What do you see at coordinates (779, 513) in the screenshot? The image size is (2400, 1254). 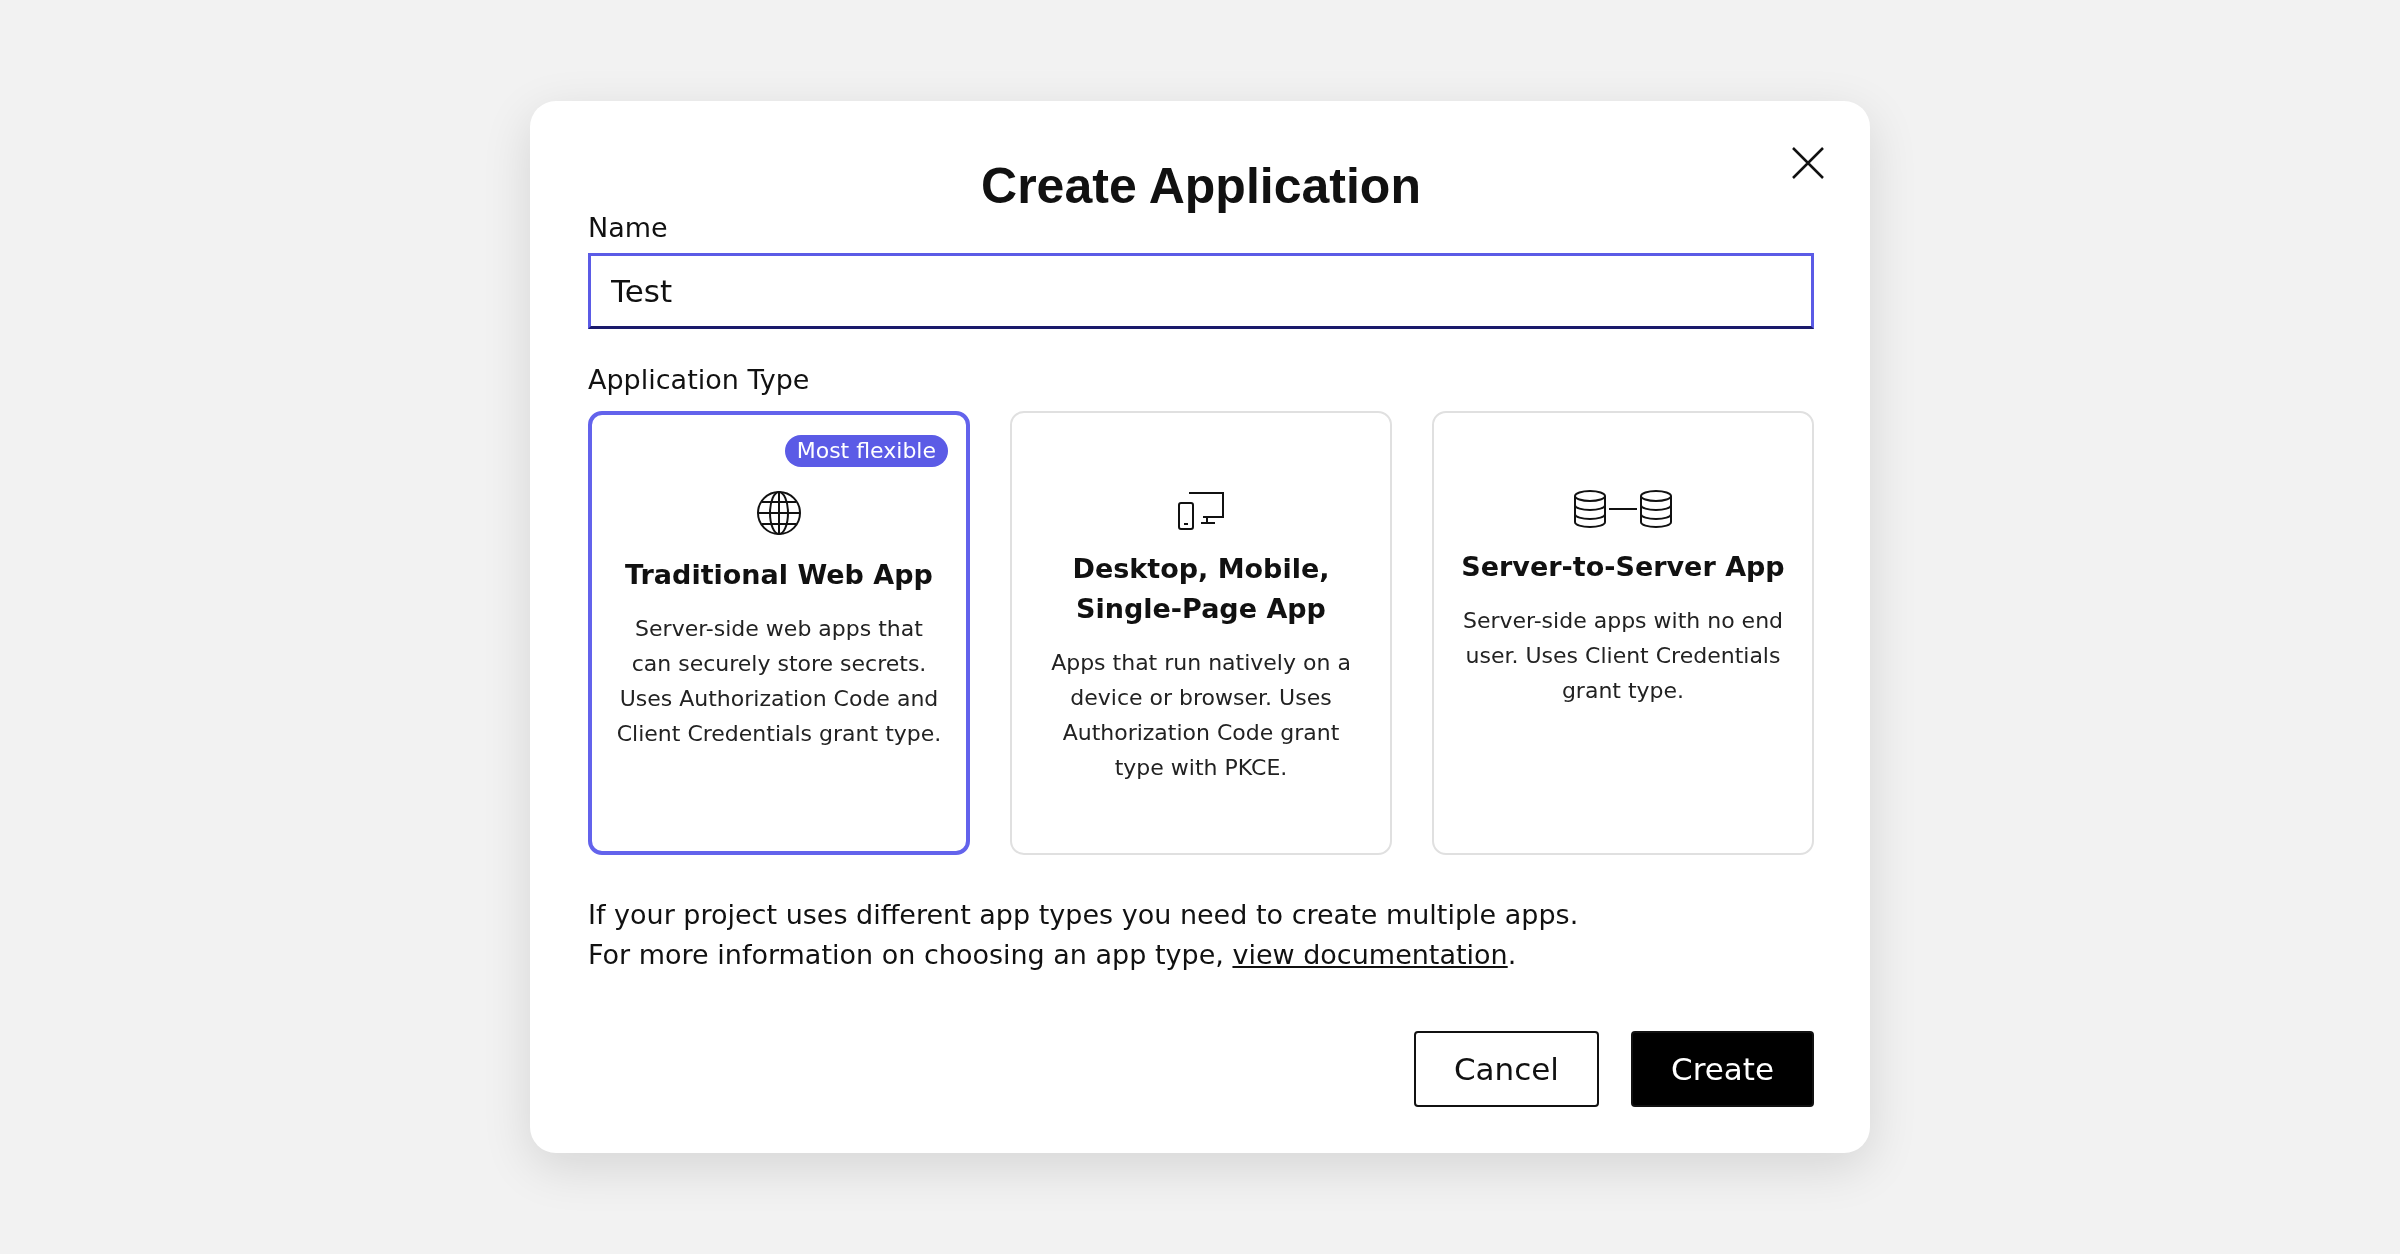 I see `globe-icon` at bounding box center [779, 513].